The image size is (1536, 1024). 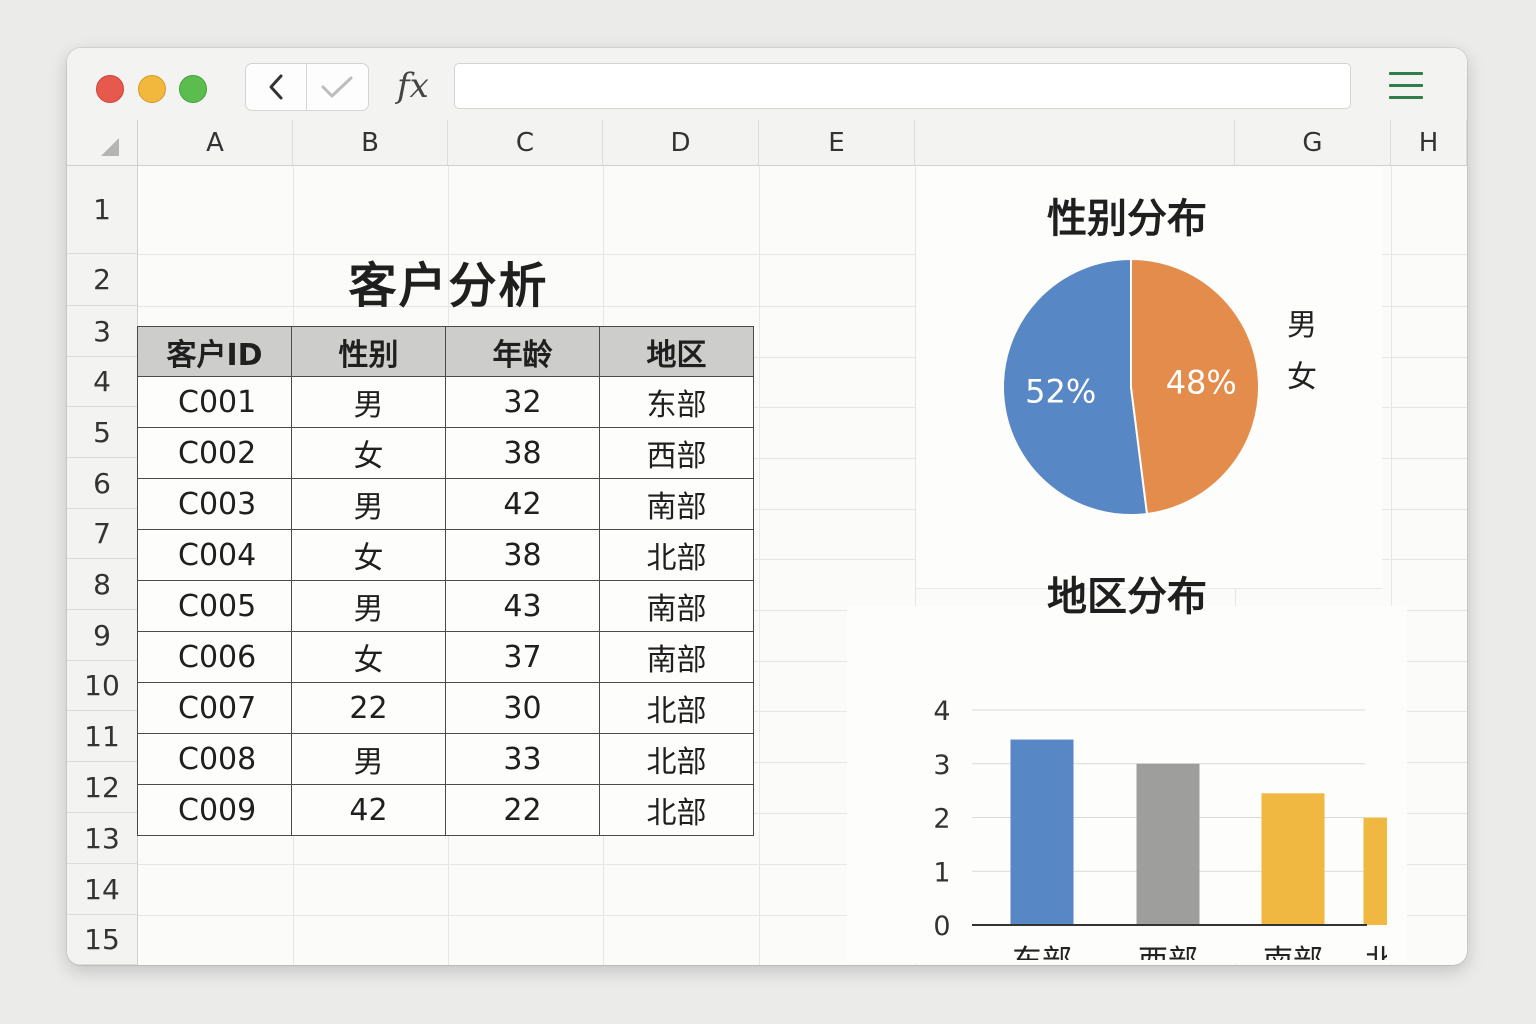 I want to click on y-tick-label: 2, so click(x=941, y=819).